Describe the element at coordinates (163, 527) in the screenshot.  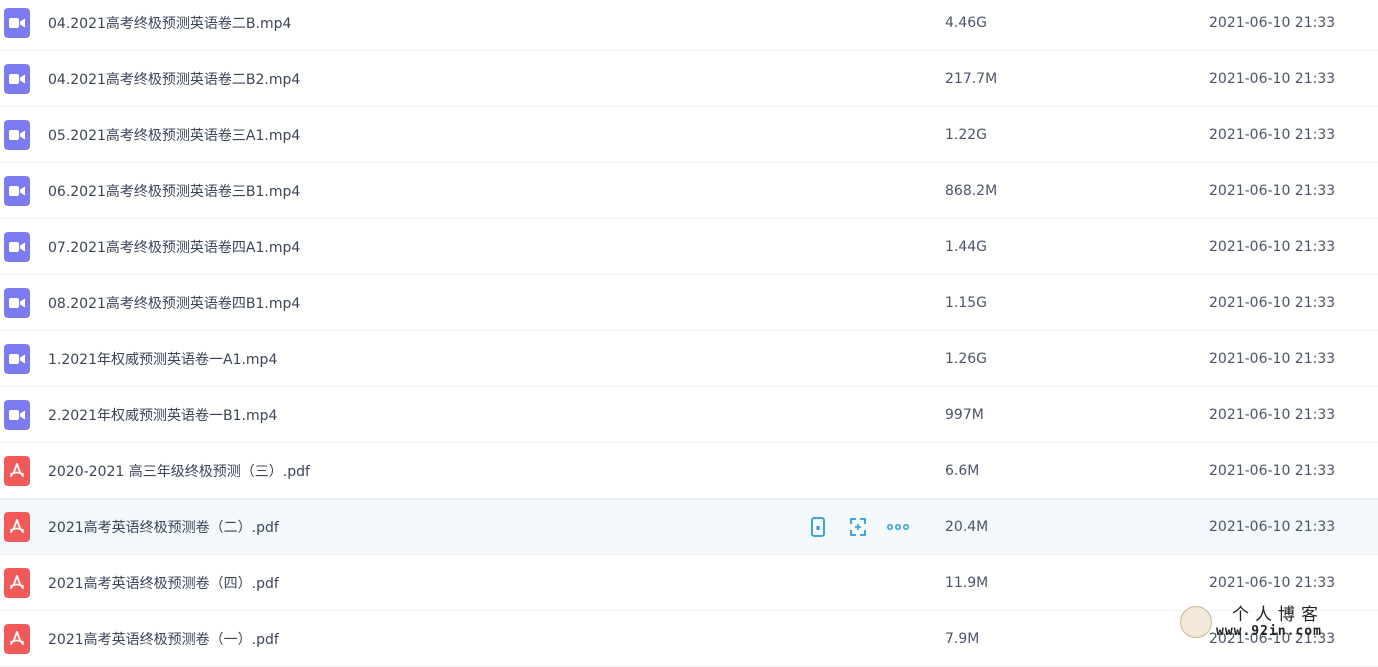
I see `file-name: 2021高考英语终极预测卷（二）.pdf` at that location.